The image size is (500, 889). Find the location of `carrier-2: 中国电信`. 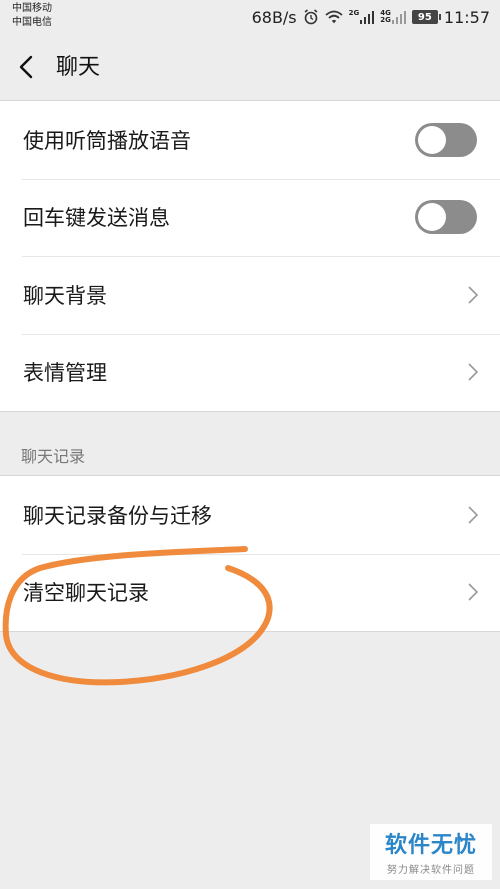

carrier-2: 中国电信 is located at coordinates (32, 22).